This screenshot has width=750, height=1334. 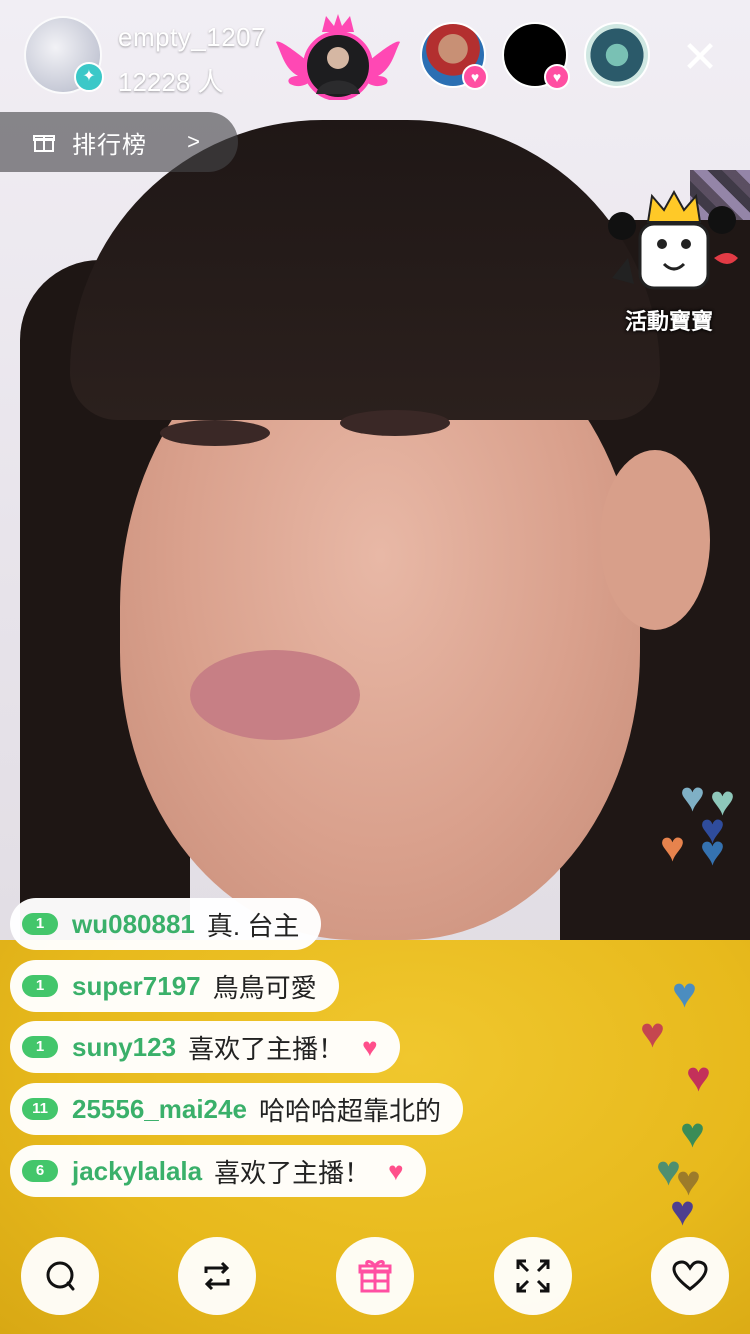 What do you see at coordinates (137, 1171) in the screenshot?
I see `chat-username: jackylalala` at bounding box center [137, 1171].